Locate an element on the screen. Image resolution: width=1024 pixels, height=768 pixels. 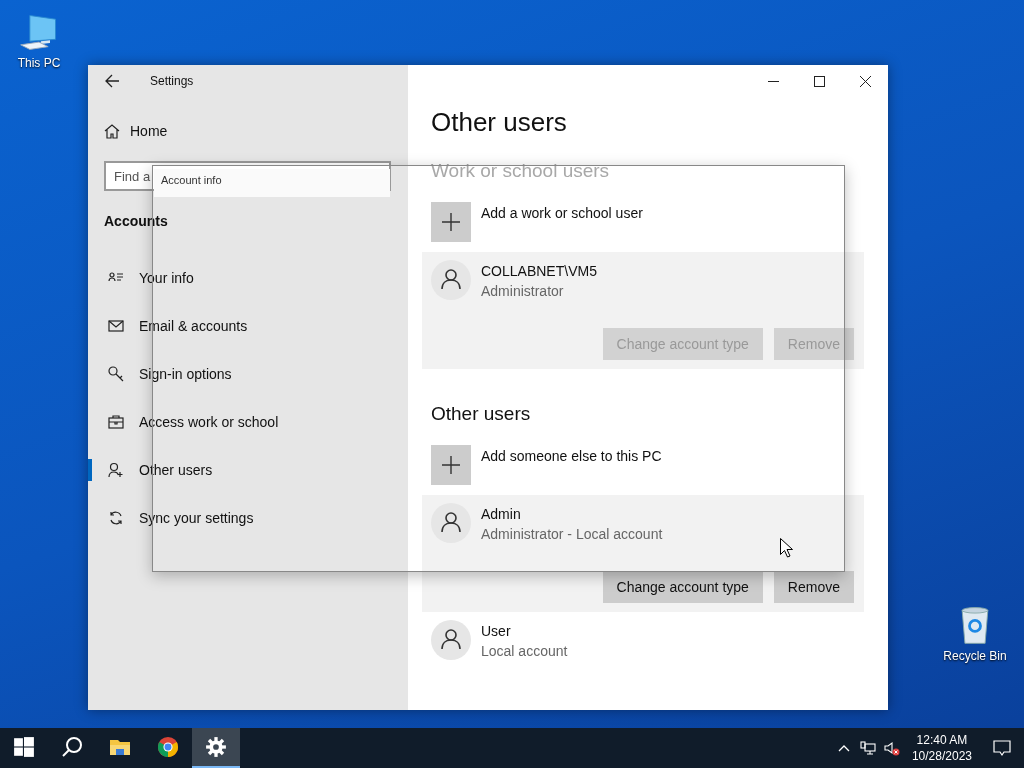
remove-button: Remove is located at coordinates (813, 587).